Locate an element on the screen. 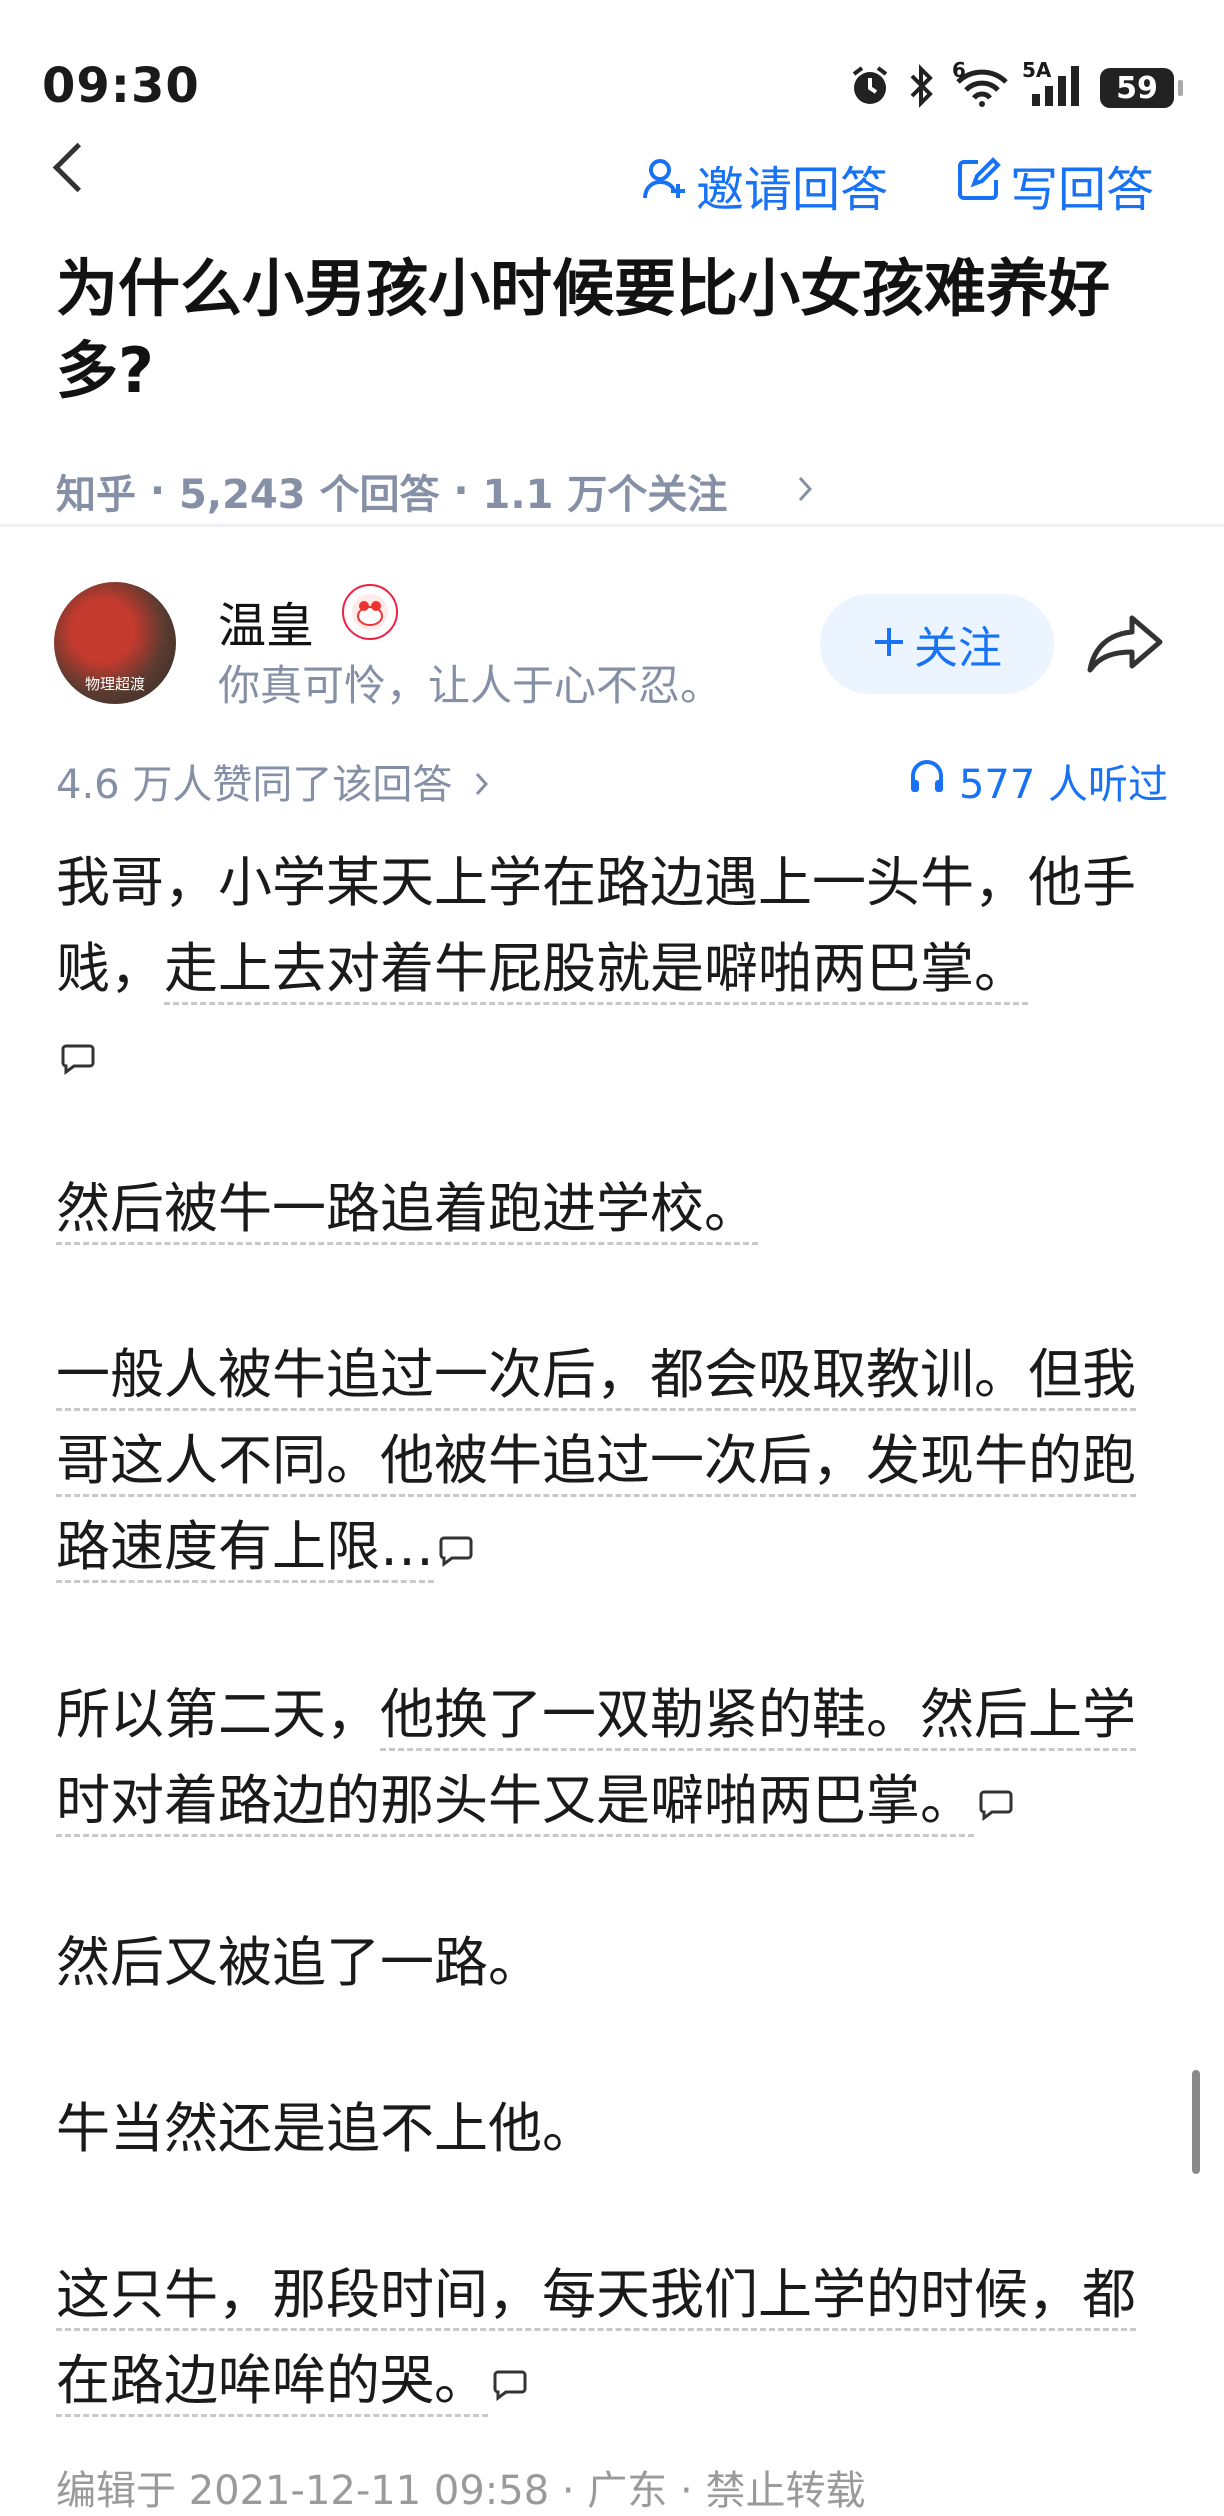 The width and height of the screenshot is (1224, 2516). highlighted-text: 走上去对着牛屁股就是噼啪两巴掌。 is located at coordinates (596, 971).